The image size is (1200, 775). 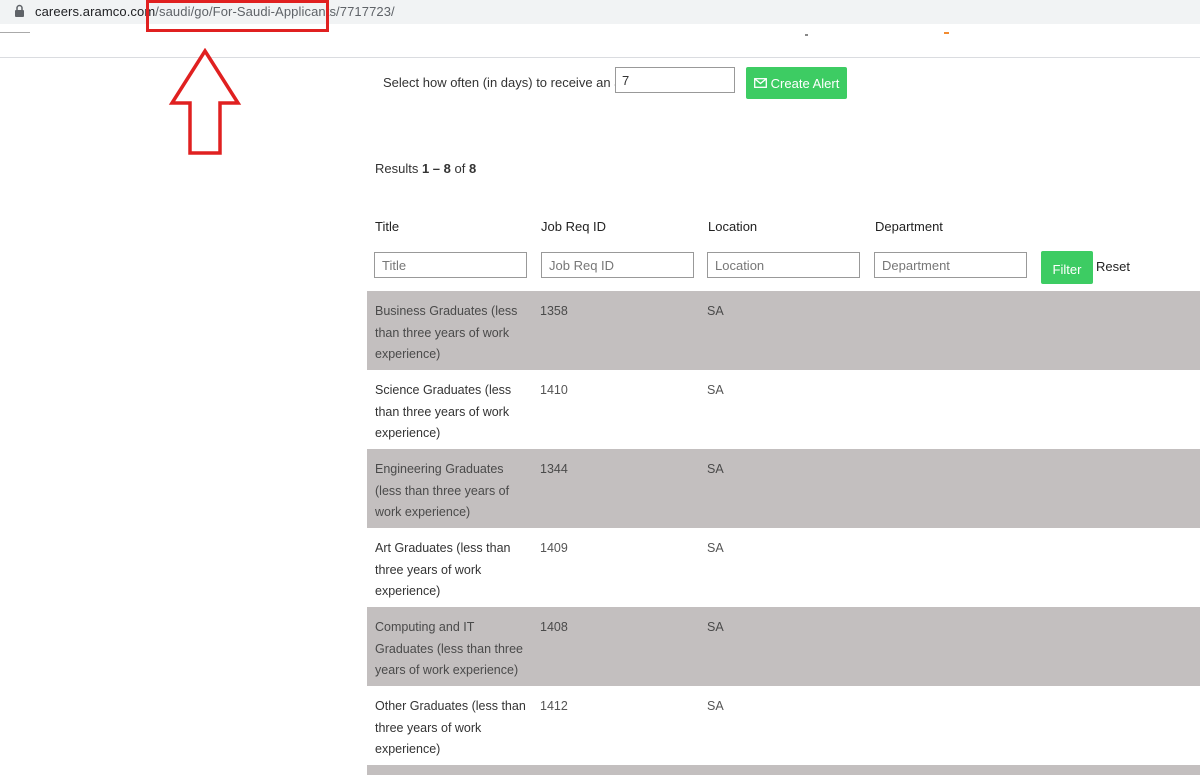 I want to click on envelope-icon, so click(x=760, y=83).